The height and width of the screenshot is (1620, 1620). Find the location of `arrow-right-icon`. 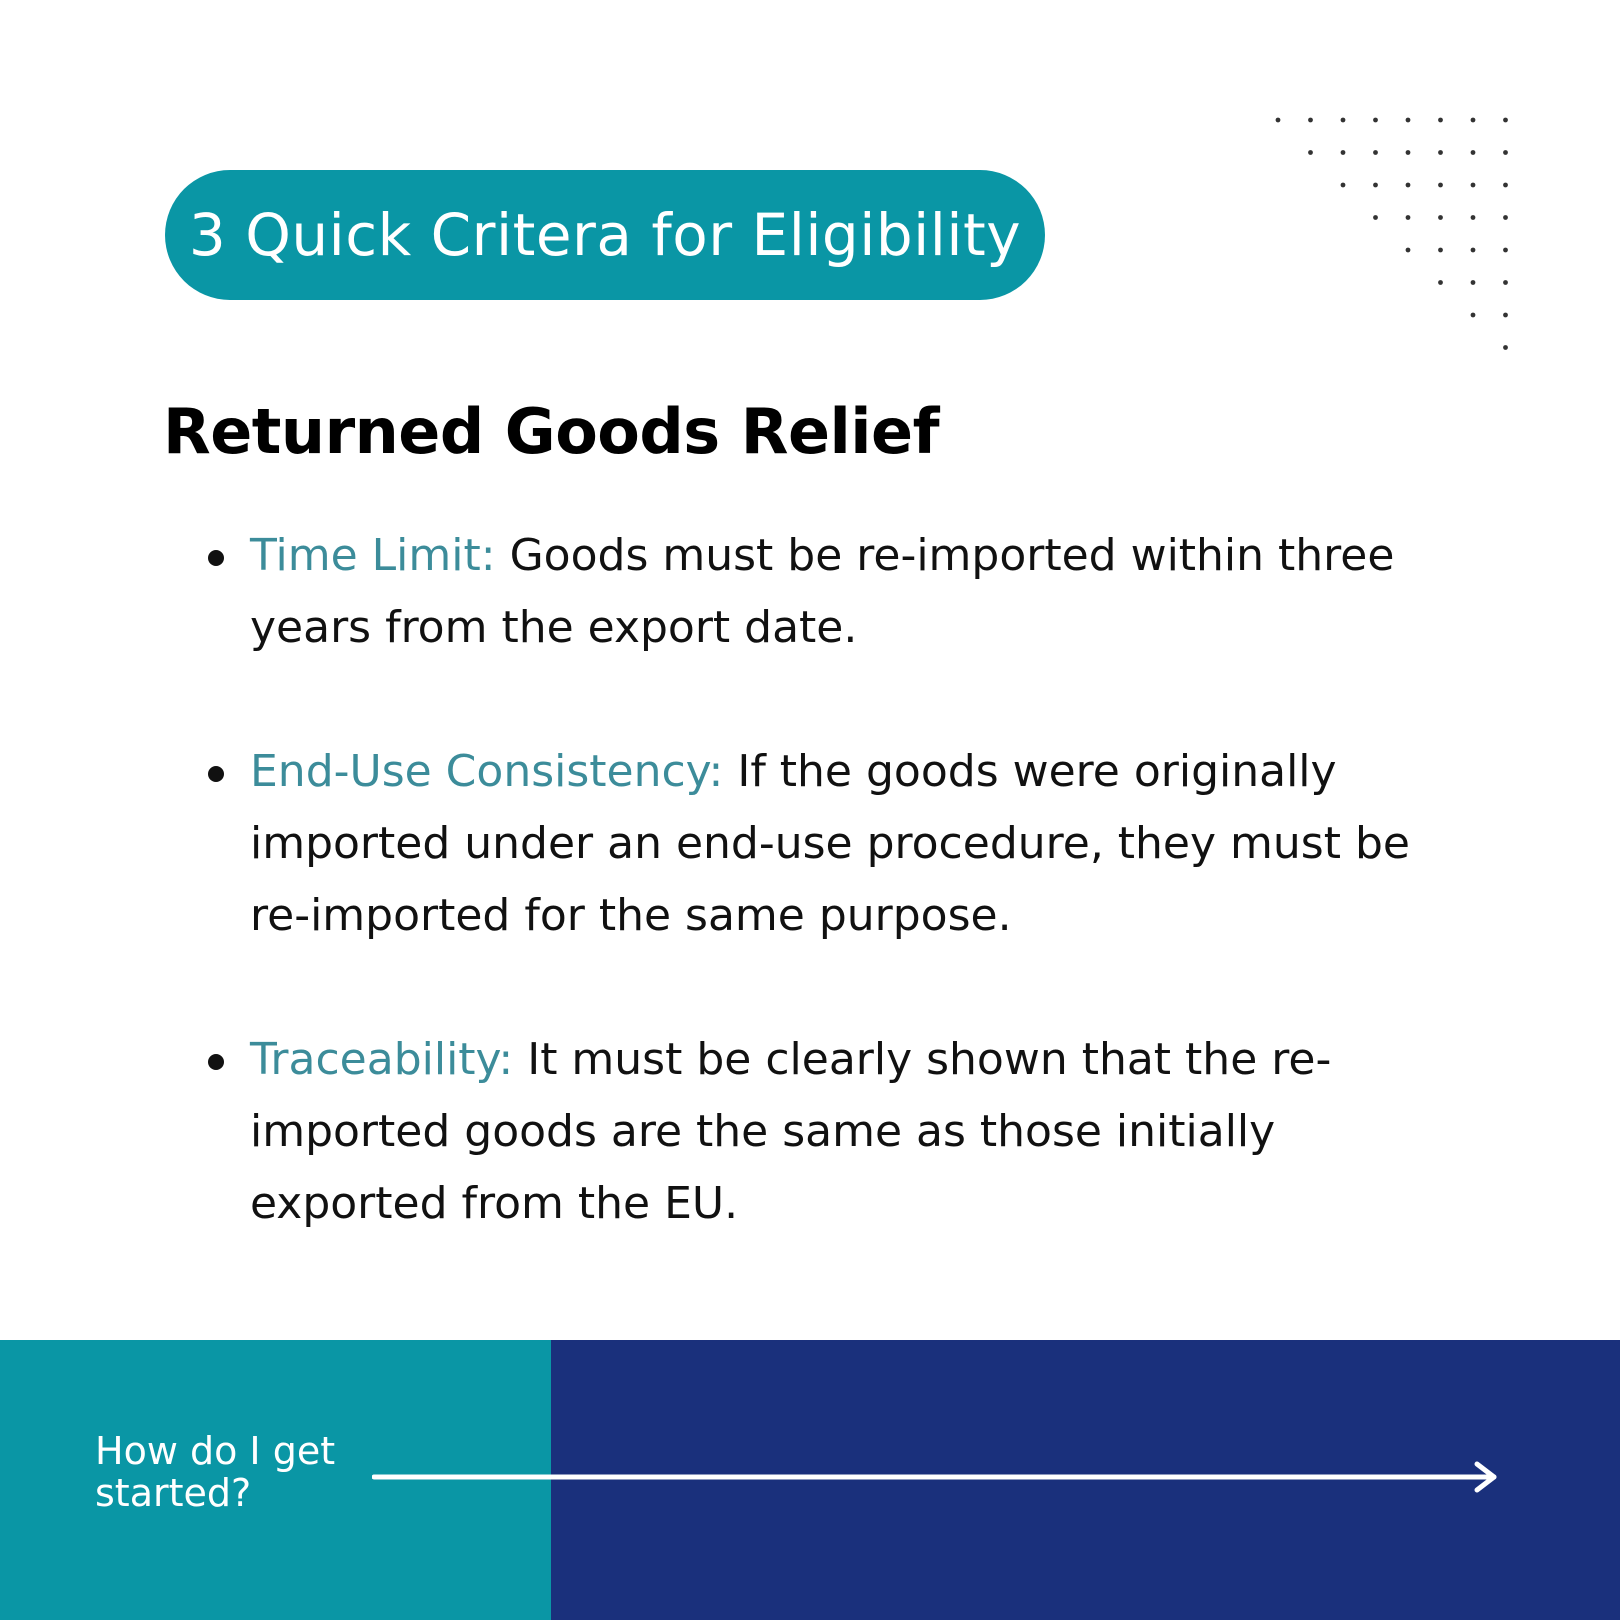

arrow-right-icon is located at coordinates (937, 1480).